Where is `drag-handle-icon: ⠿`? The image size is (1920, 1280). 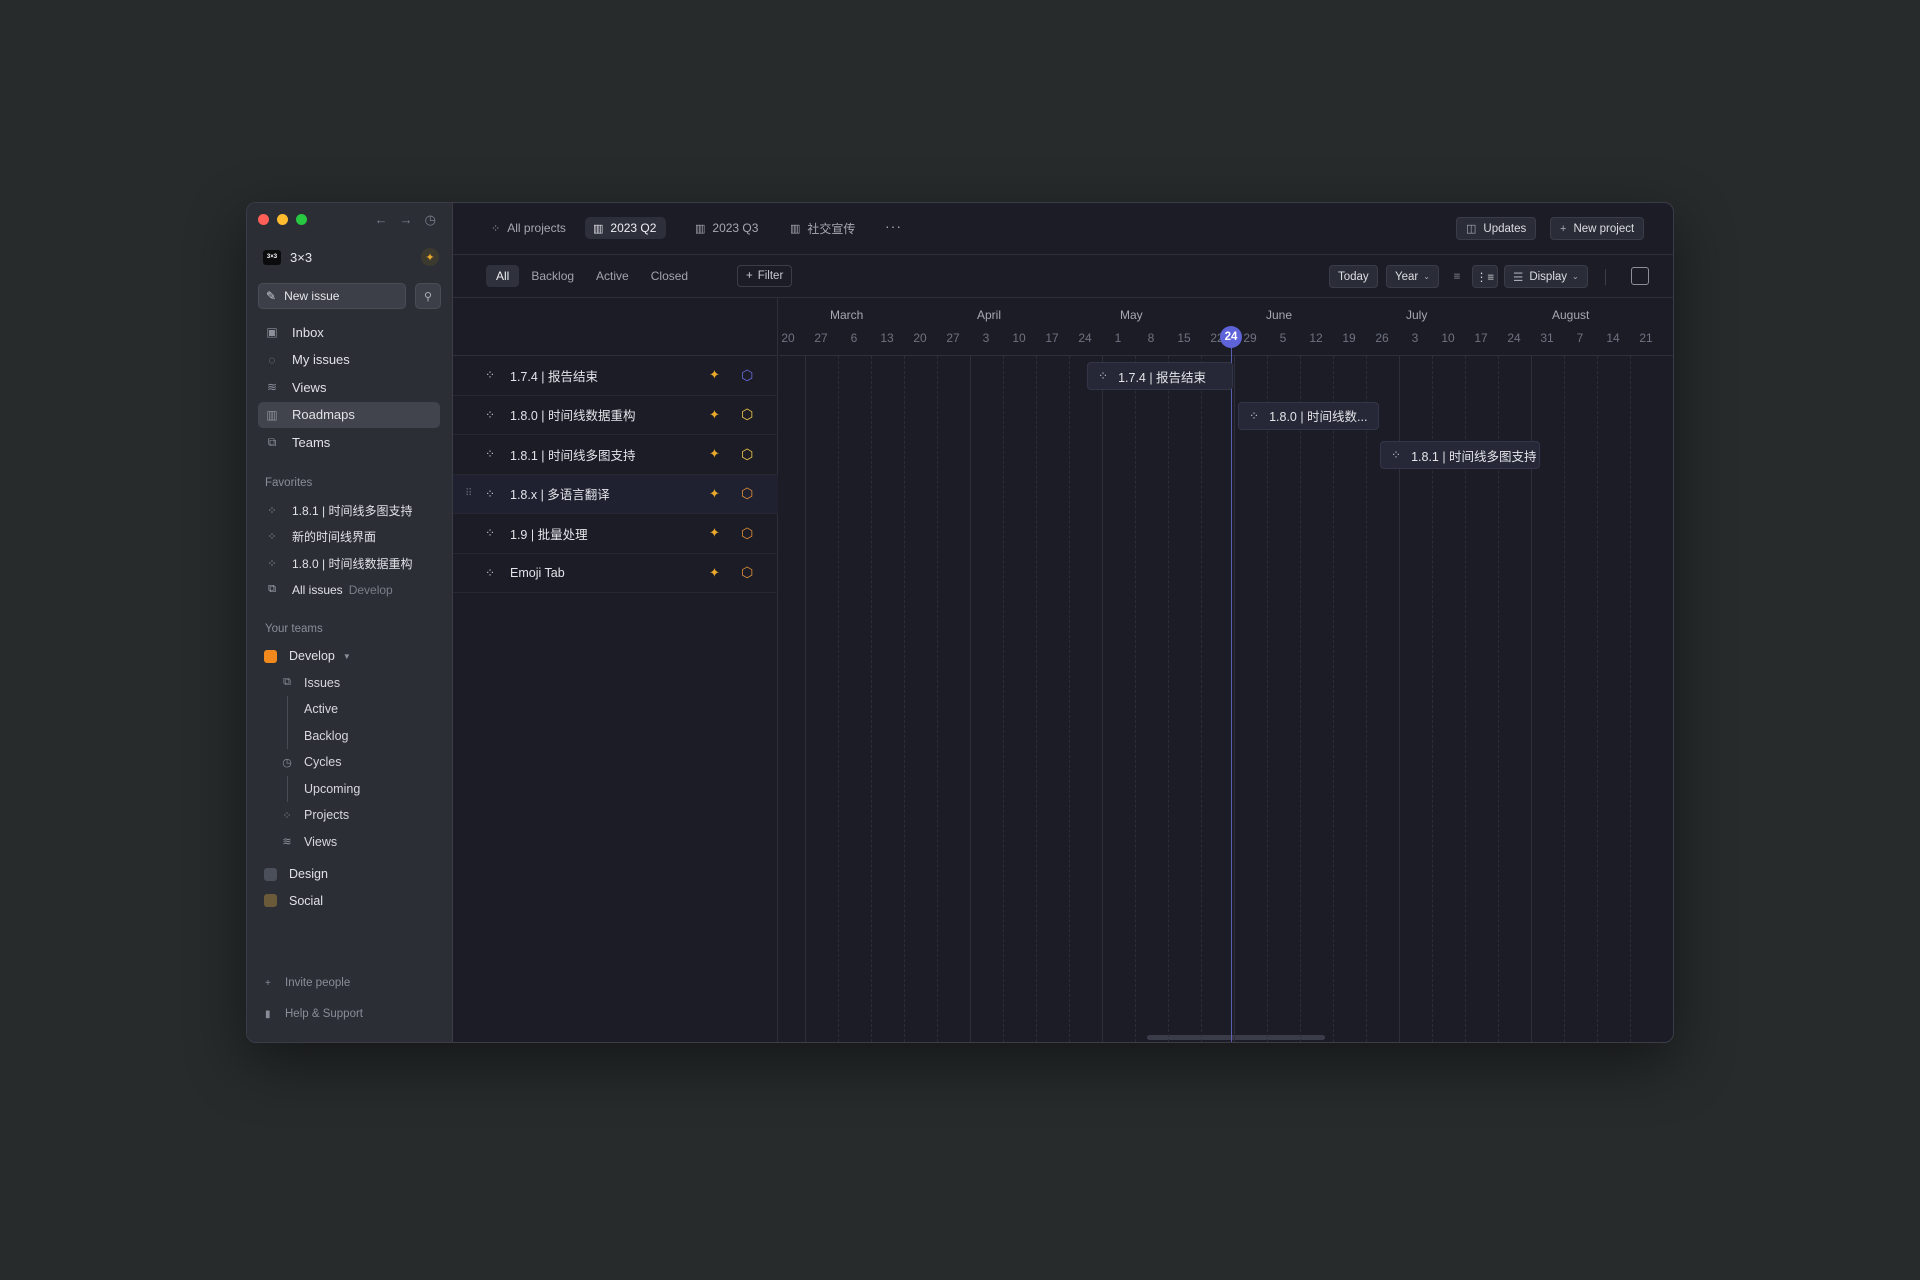
drag-handle-icon: ⠿ is located at coordinates (468, 493).